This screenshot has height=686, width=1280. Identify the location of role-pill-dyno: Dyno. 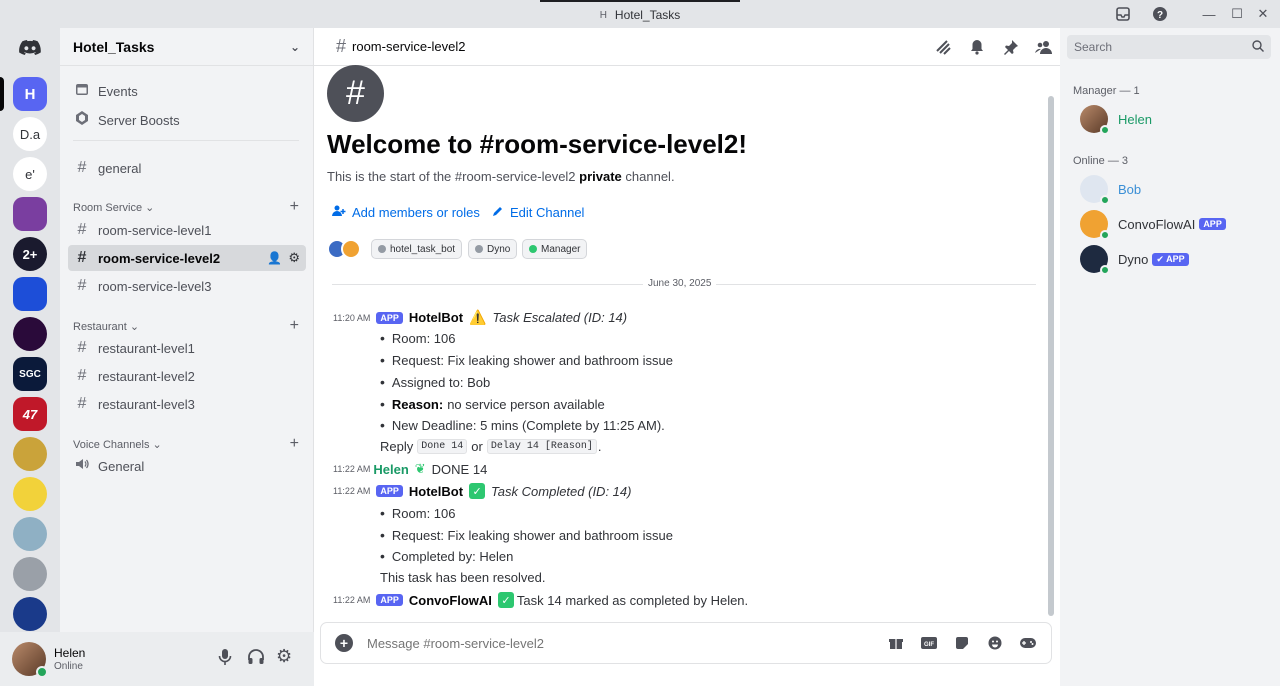
(493, 249).